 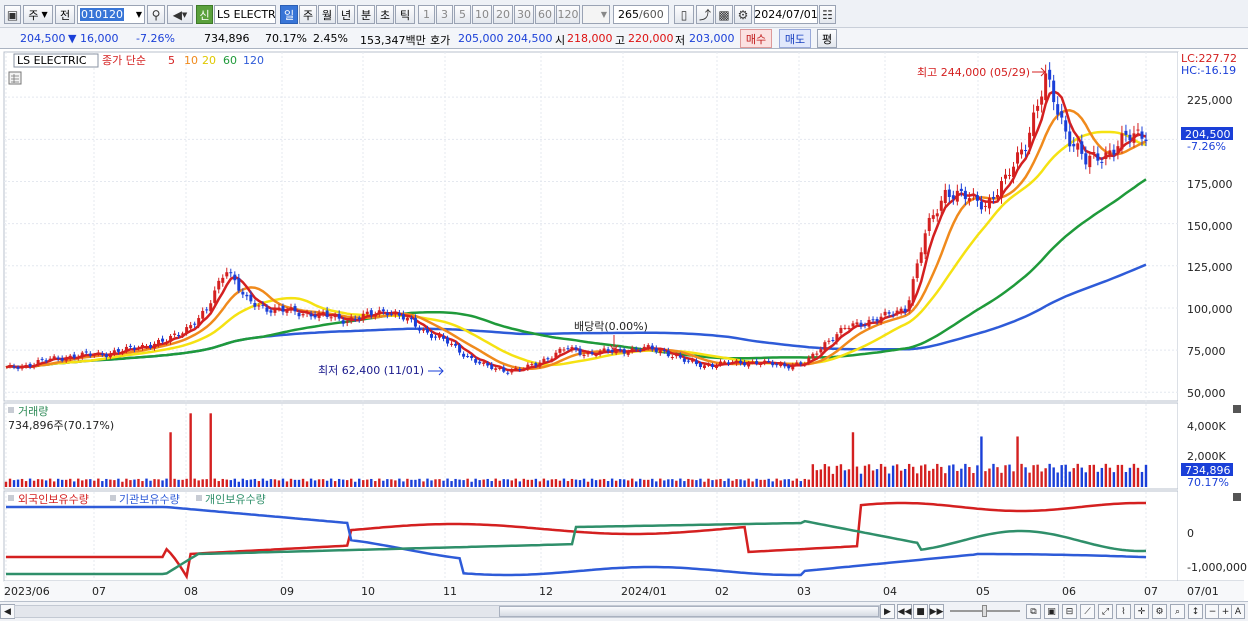 What do you see at coordinates (7, 611) in the screenshot?
I see `scroll-left-icon: ◀` at bounding box center [7, 611].